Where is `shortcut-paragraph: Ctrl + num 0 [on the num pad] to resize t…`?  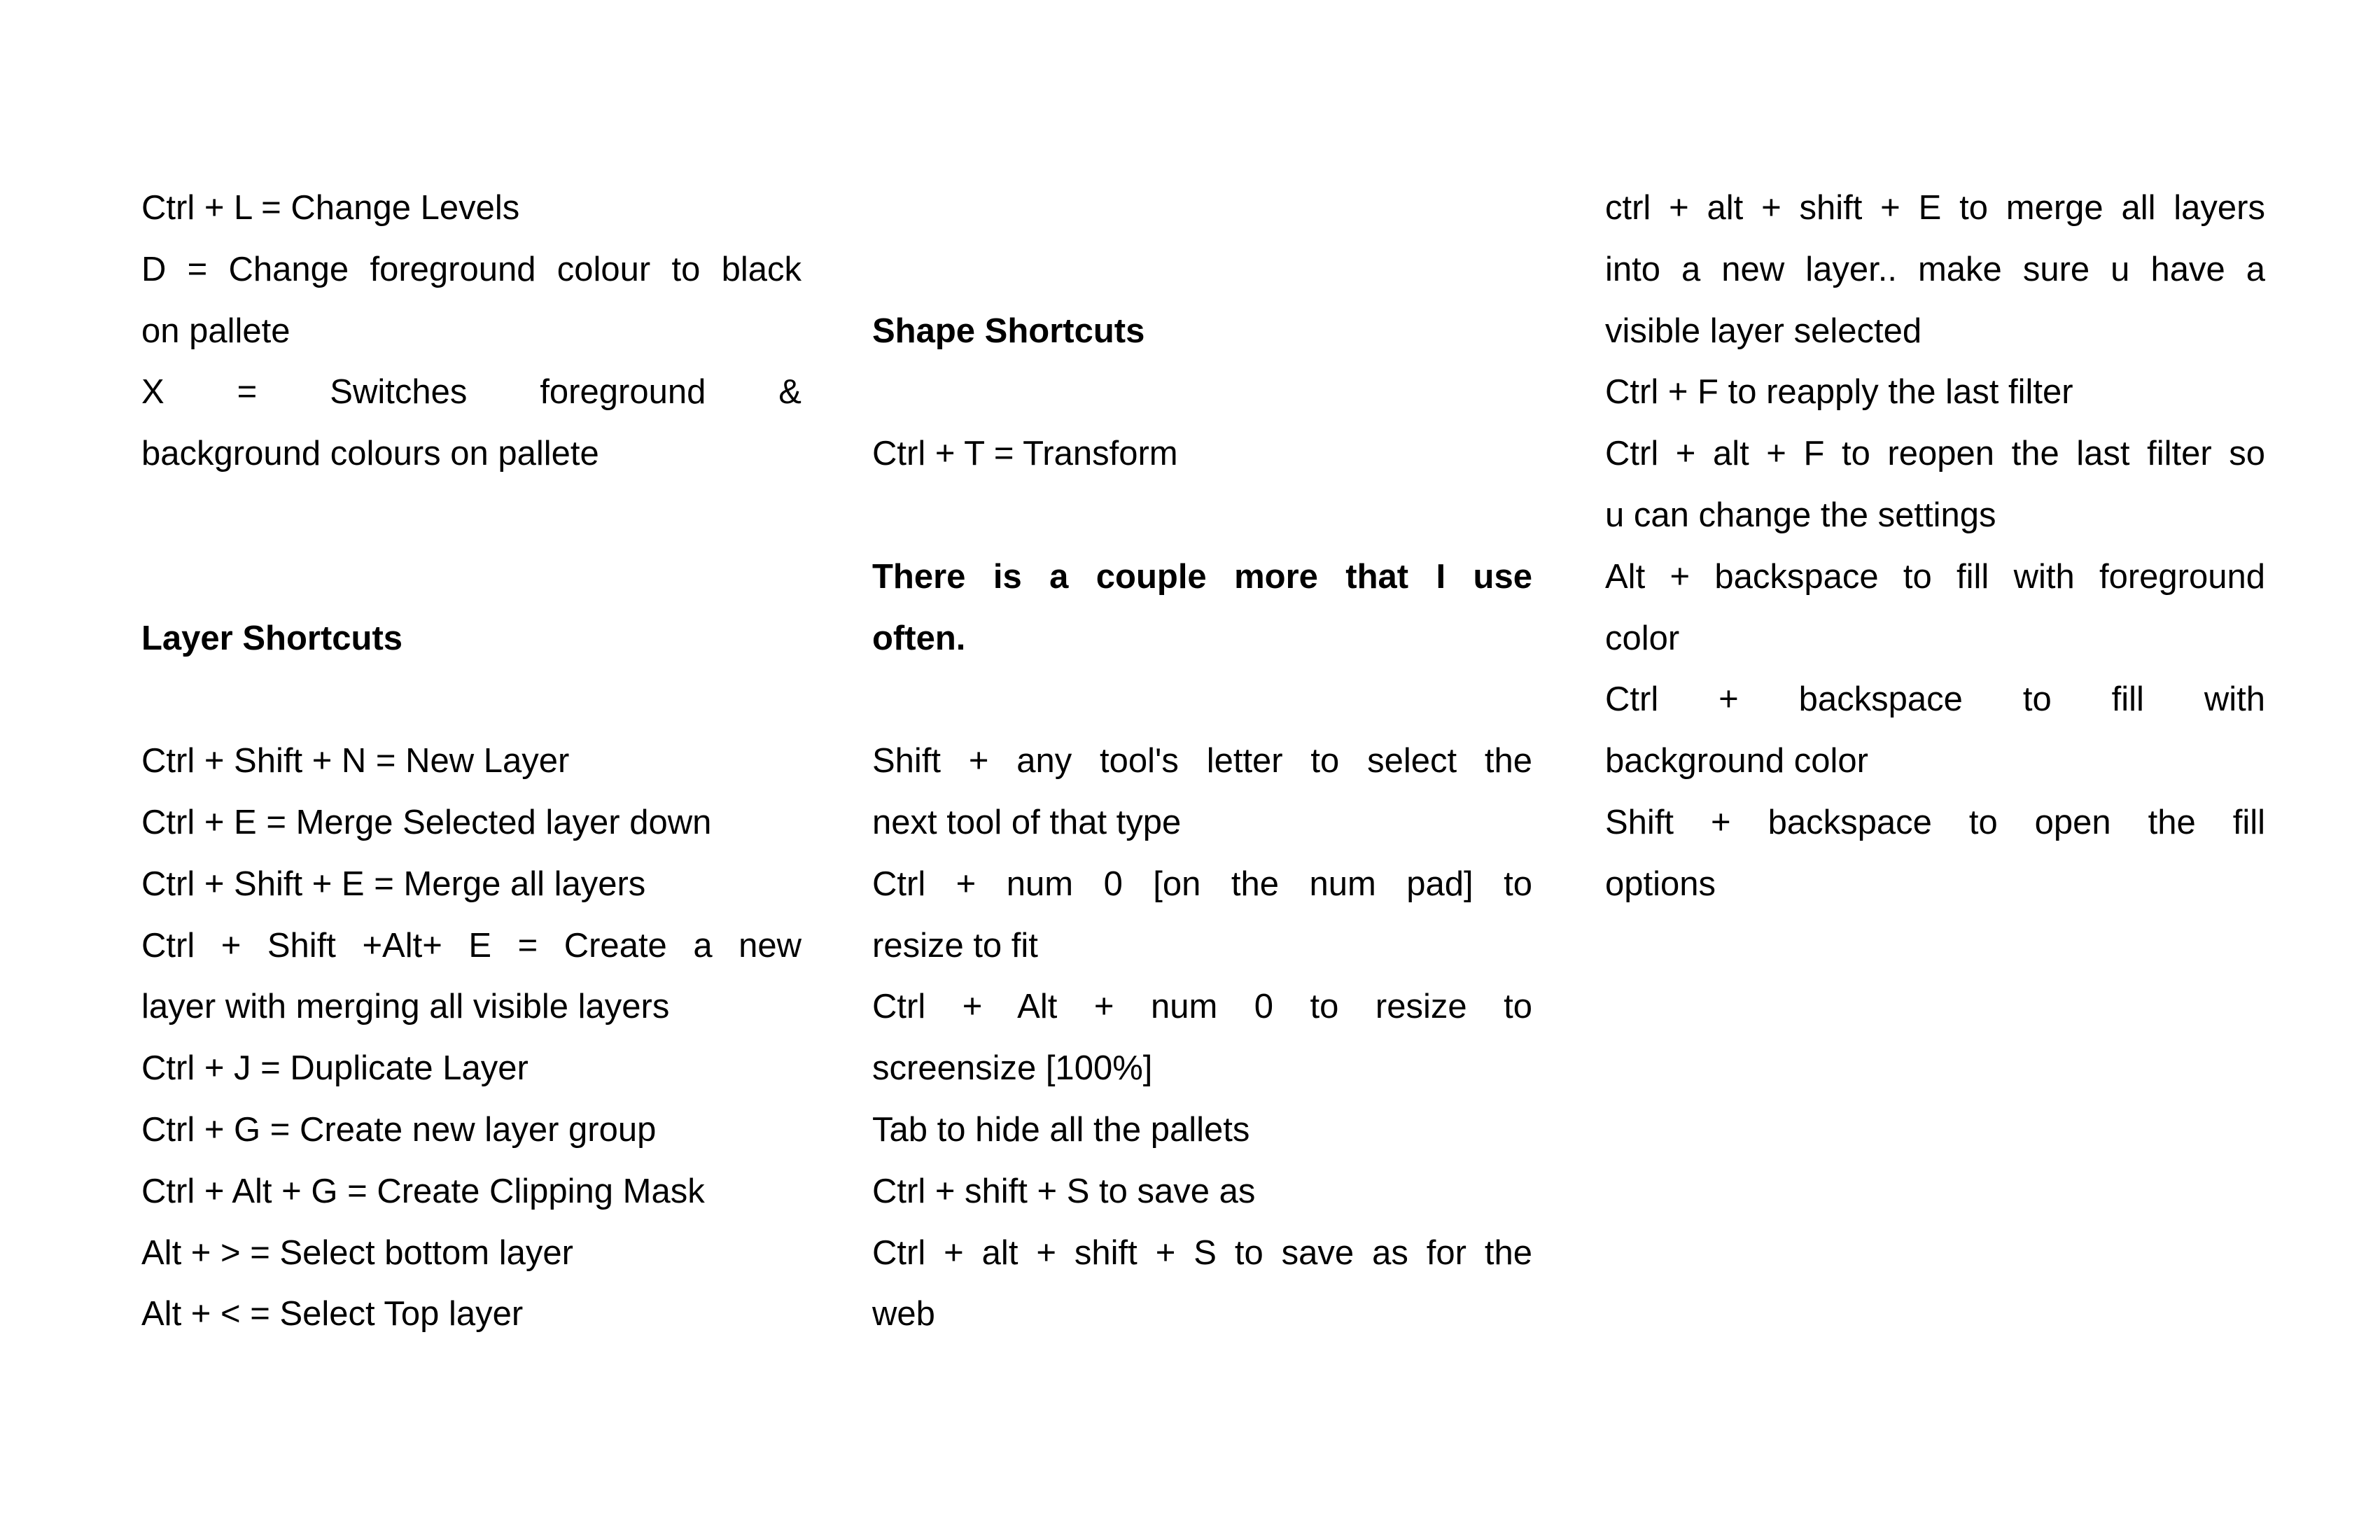 shortcut-paragraph: Ctrl + num 0 [on the num pad] to resize t… is located at coordinates (1202, 915).